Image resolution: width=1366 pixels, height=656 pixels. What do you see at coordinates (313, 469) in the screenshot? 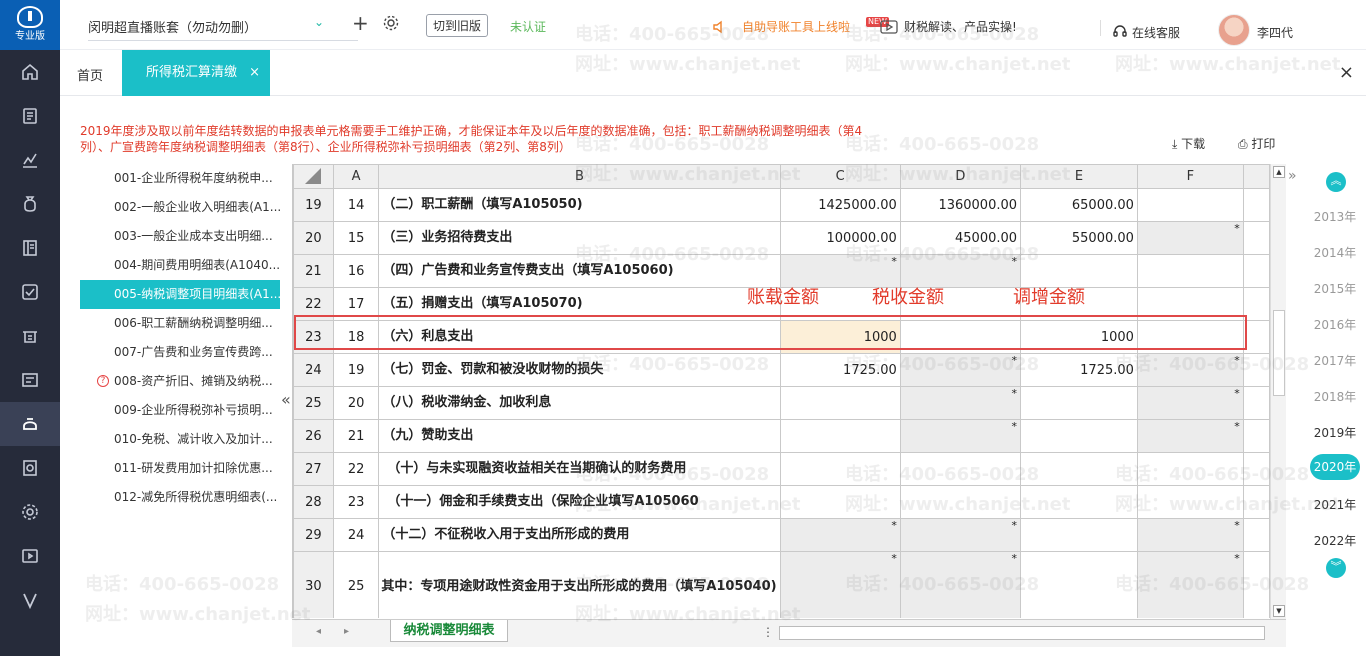
I see `row-number: 27` at bounding box center [313, 469].